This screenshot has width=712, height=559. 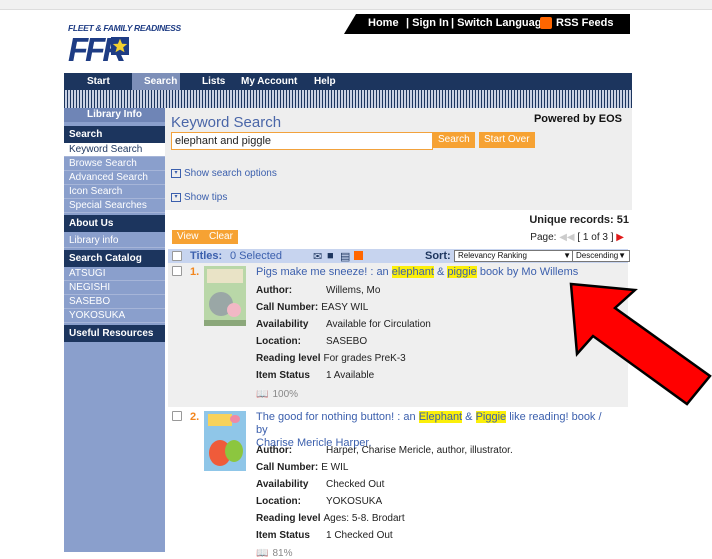 I want to click on show-tips-label: Show tips, so click(x=206, y=197).